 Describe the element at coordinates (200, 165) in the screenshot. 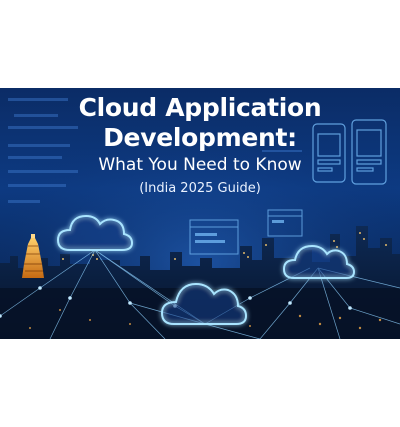

I see `subtitle: What You Need to Know` at that location.